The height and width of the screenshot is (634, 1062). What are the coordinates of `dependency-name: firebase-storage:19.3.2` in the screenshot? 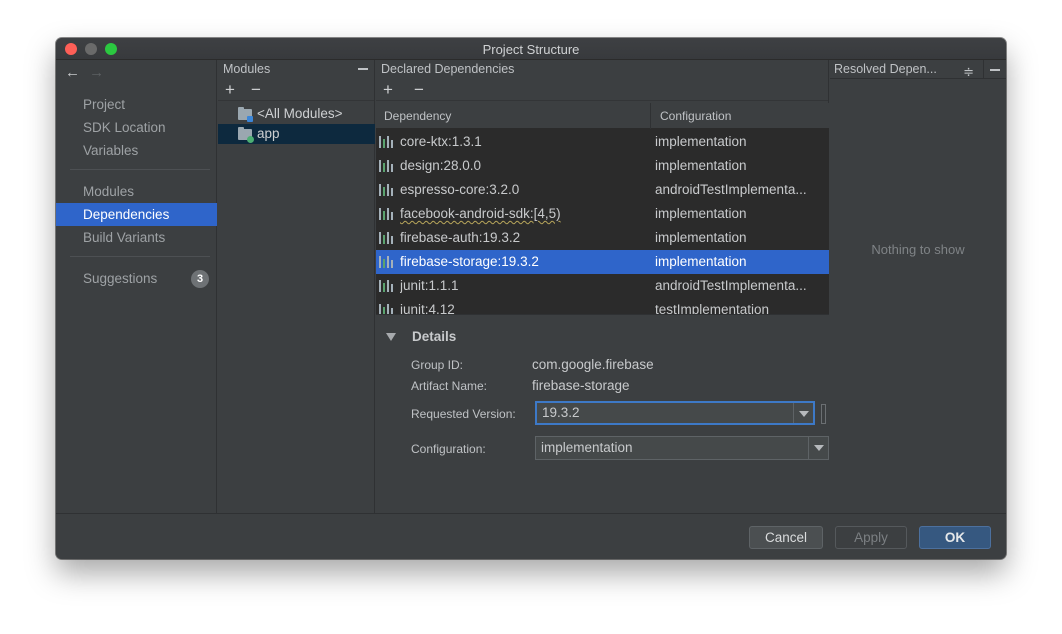 It's located at (469, 261).